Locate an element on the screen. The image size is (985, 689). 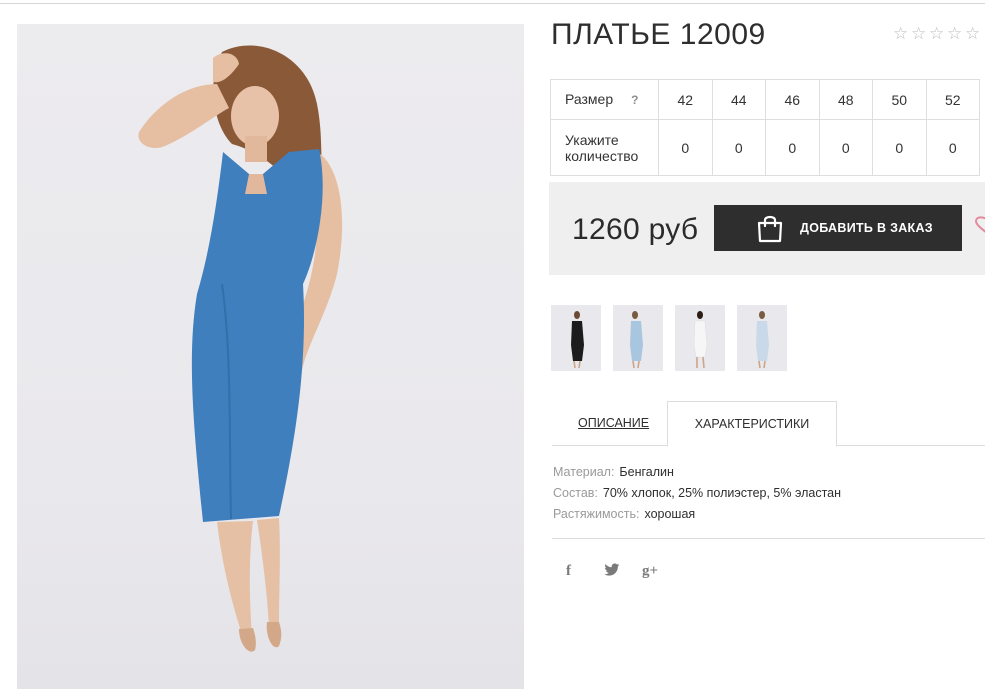
quantity-label-line1: Укажите is located at coordinates (592, 139).